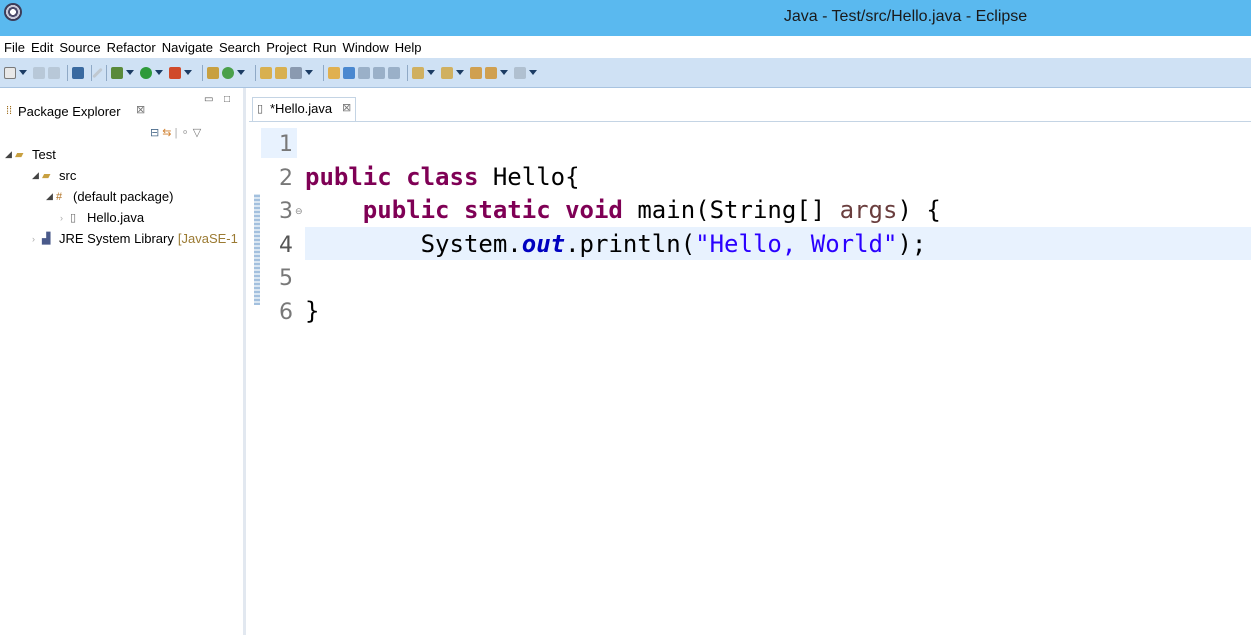 This screenshot has height=635, width=1251. I want to click on open-task-icon, so click(281, 72).